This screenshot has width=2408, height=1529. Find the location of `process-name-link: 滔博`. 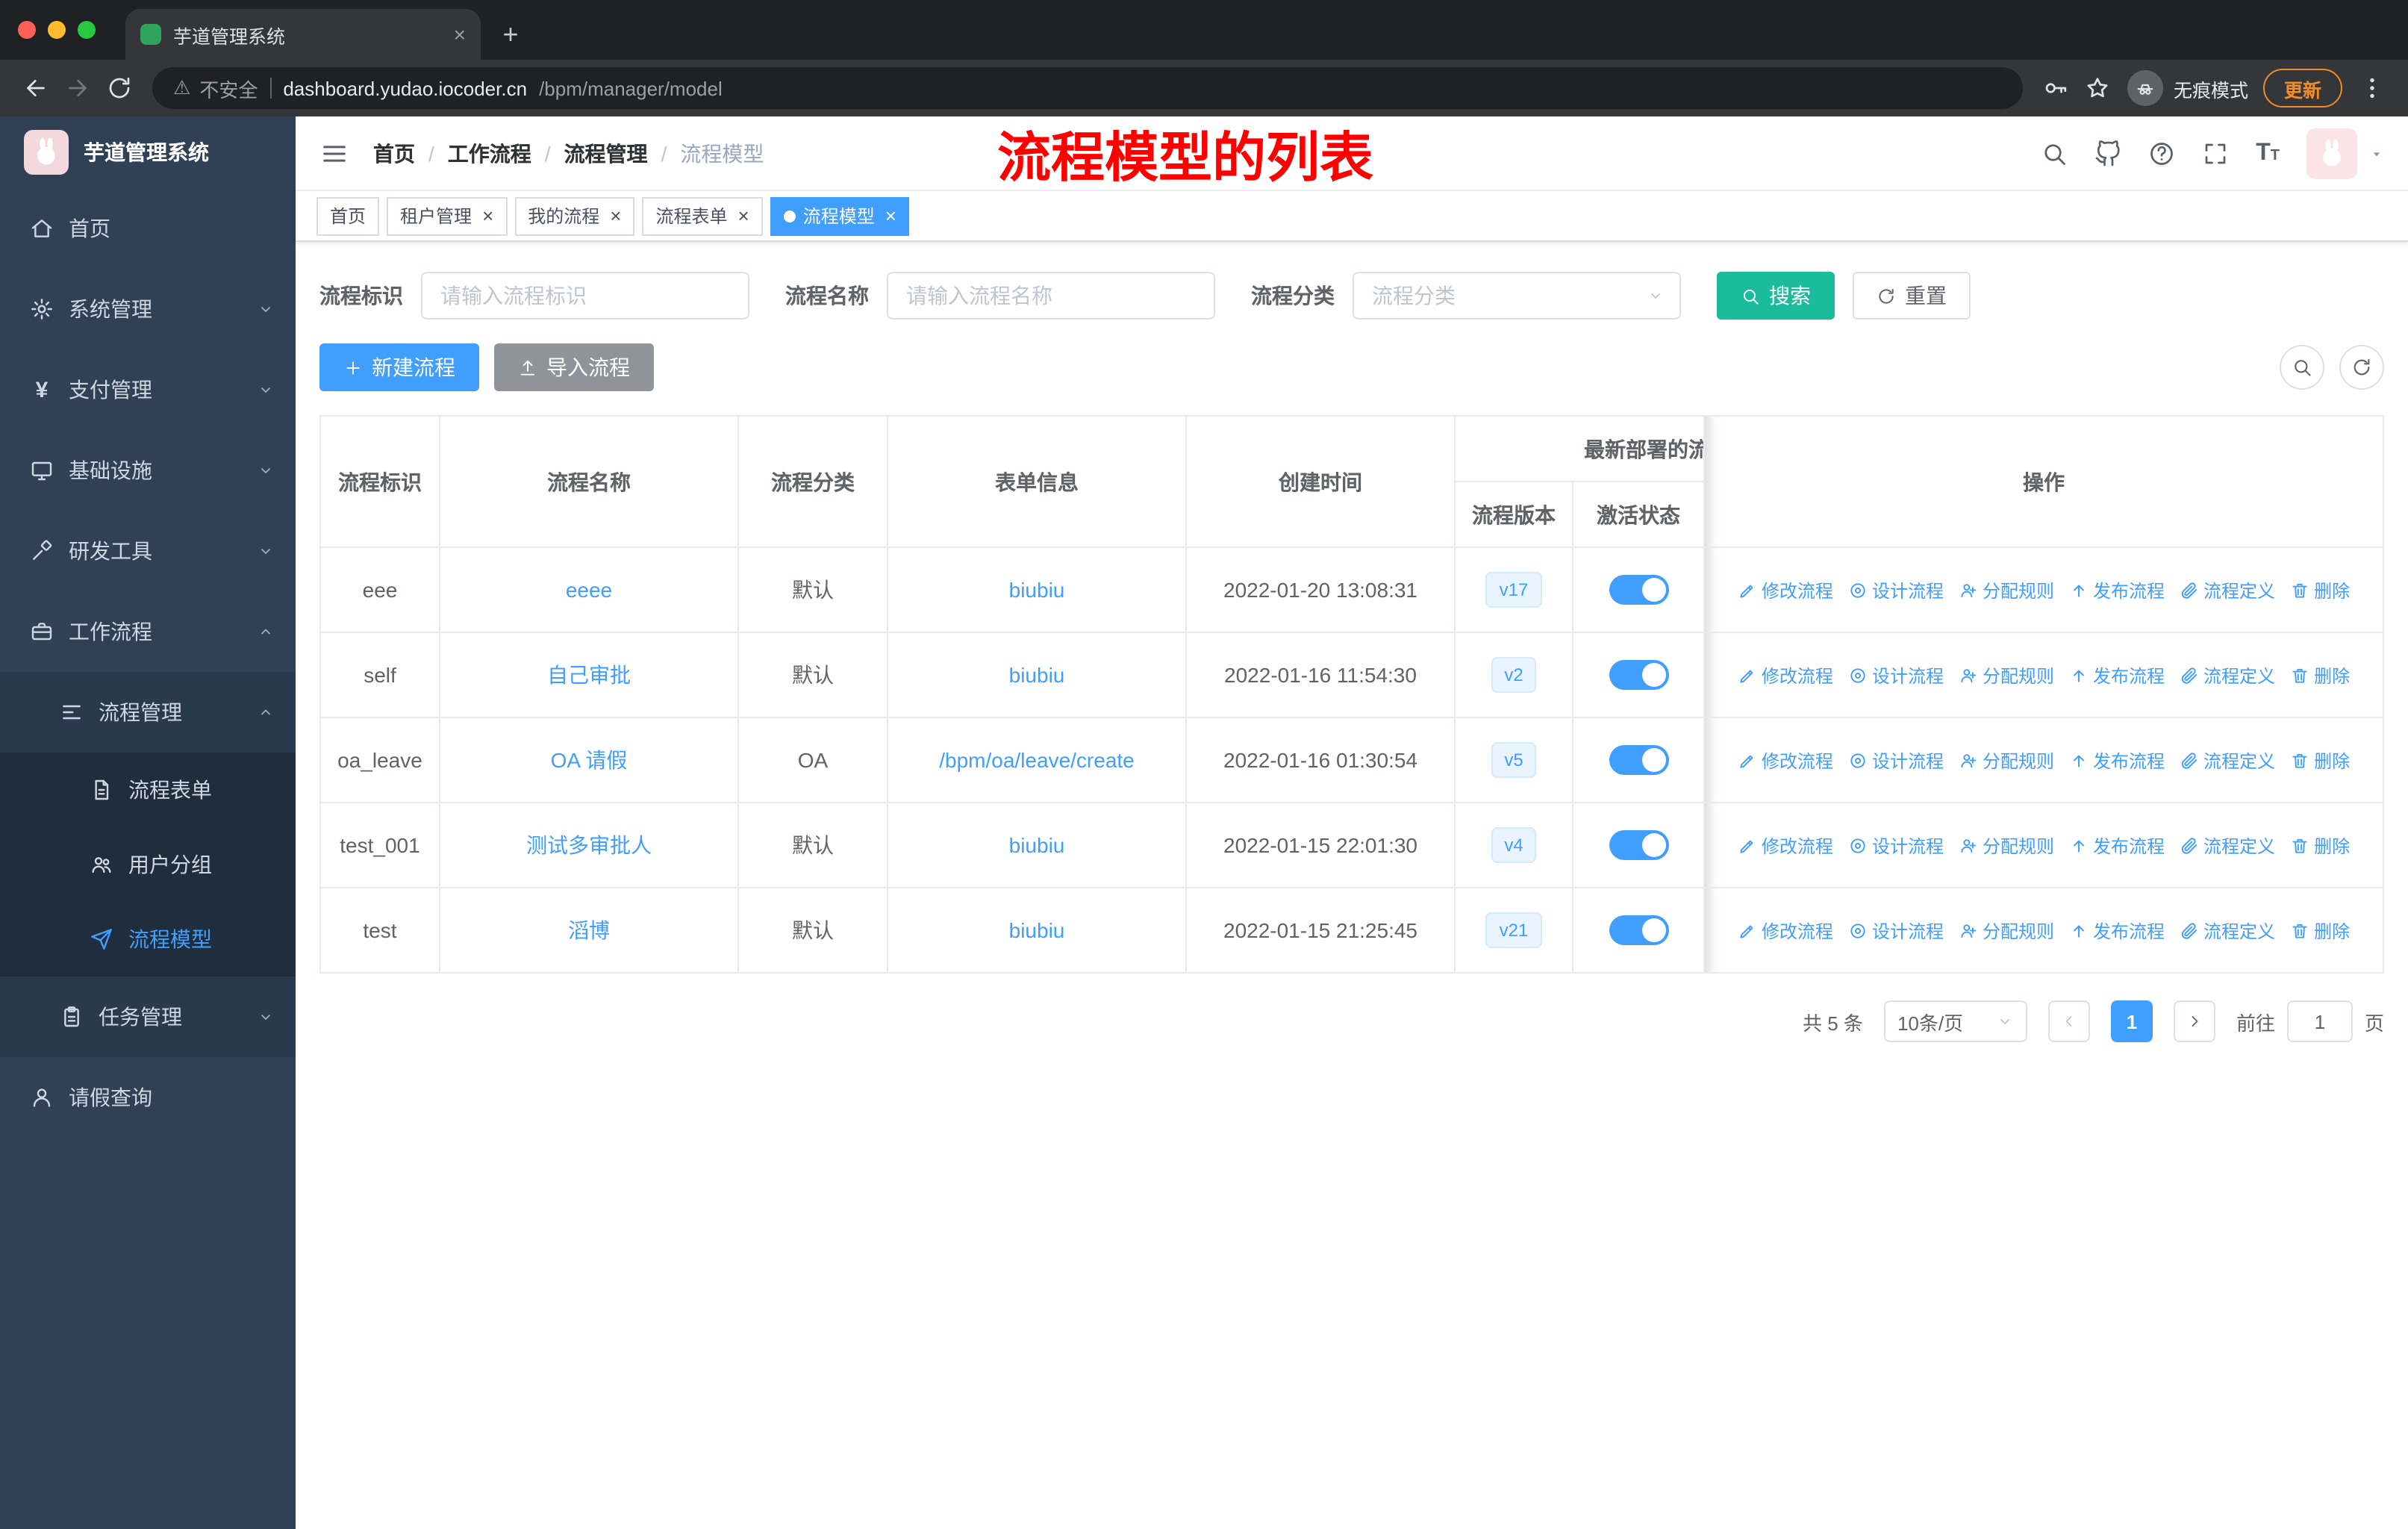

process-name-link: 滔博 is located at coordinates (589, 930).